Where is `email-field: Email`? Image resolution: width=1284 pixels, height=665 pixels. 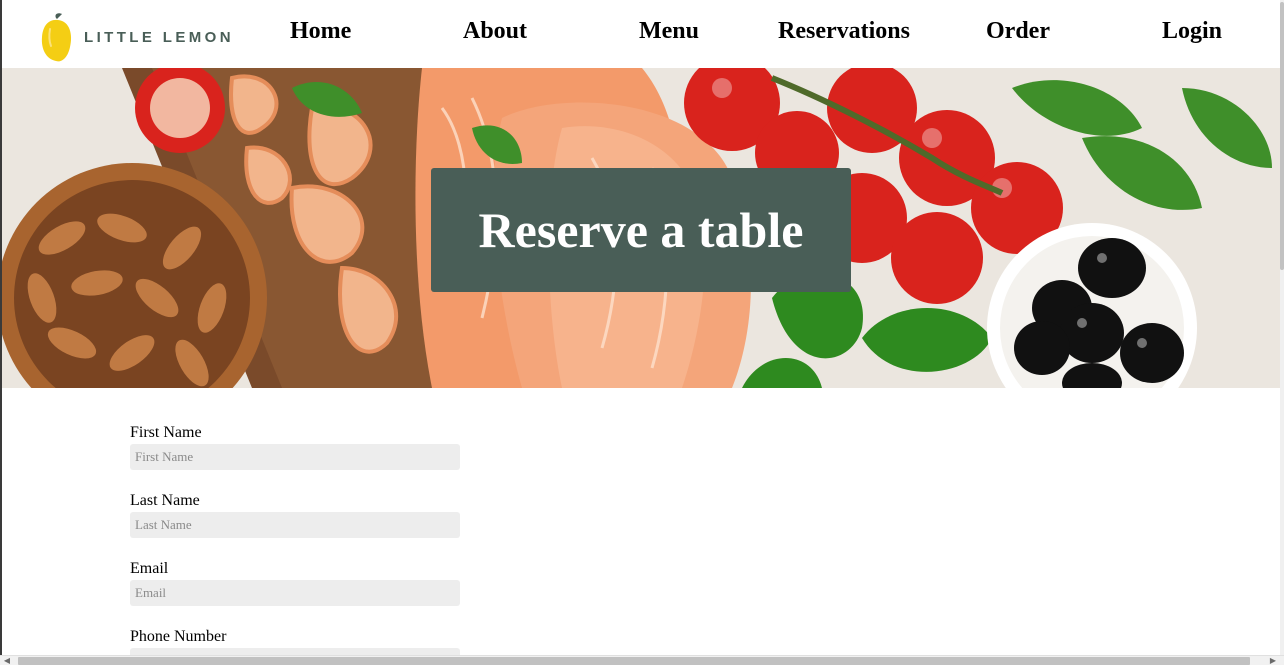 email-field: Email is located at coordinates (295, 583).